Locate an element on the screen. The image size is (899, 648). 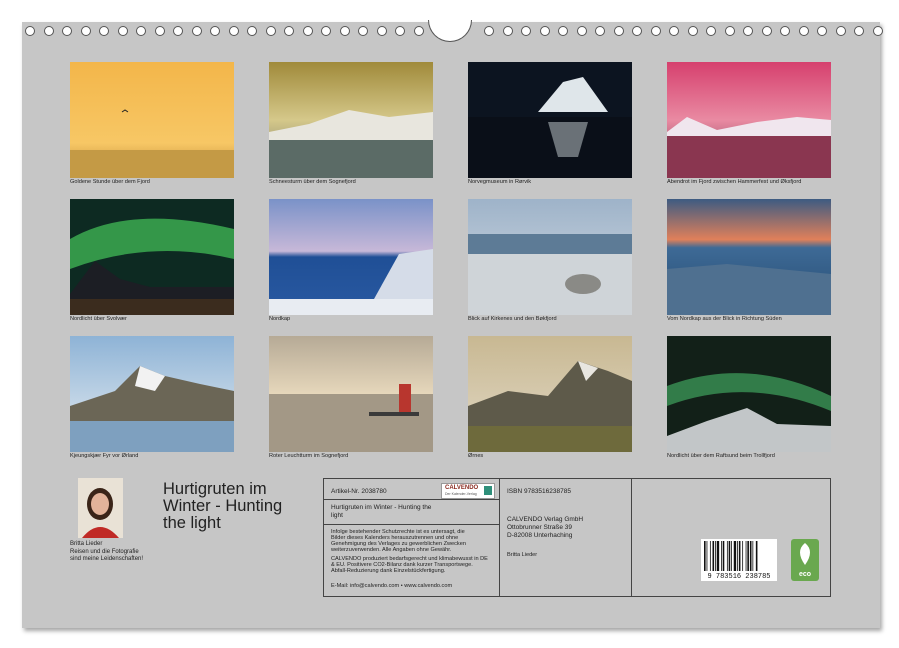
photo-kjeungskjaer is located at coordinates (152, 394).